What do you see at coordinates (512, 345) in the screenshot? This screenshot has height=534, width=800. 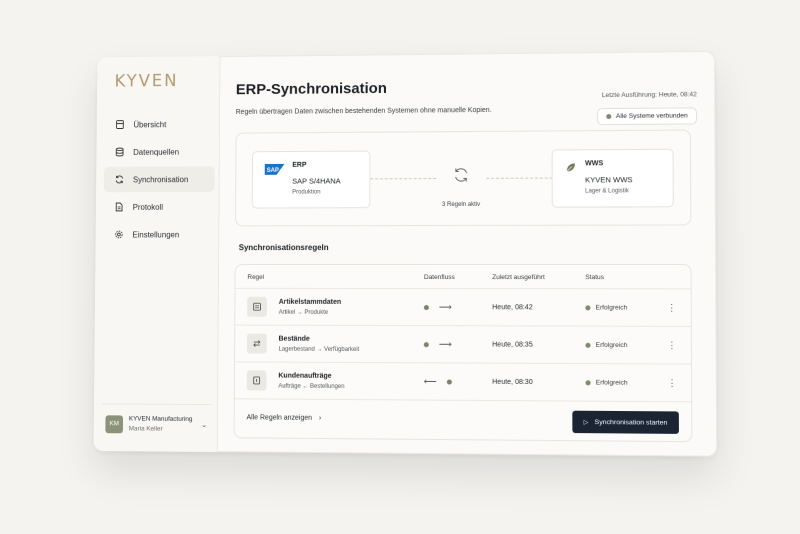 I see `rule-last-run: Heute, 08:35` at bounding box center [512, 345].